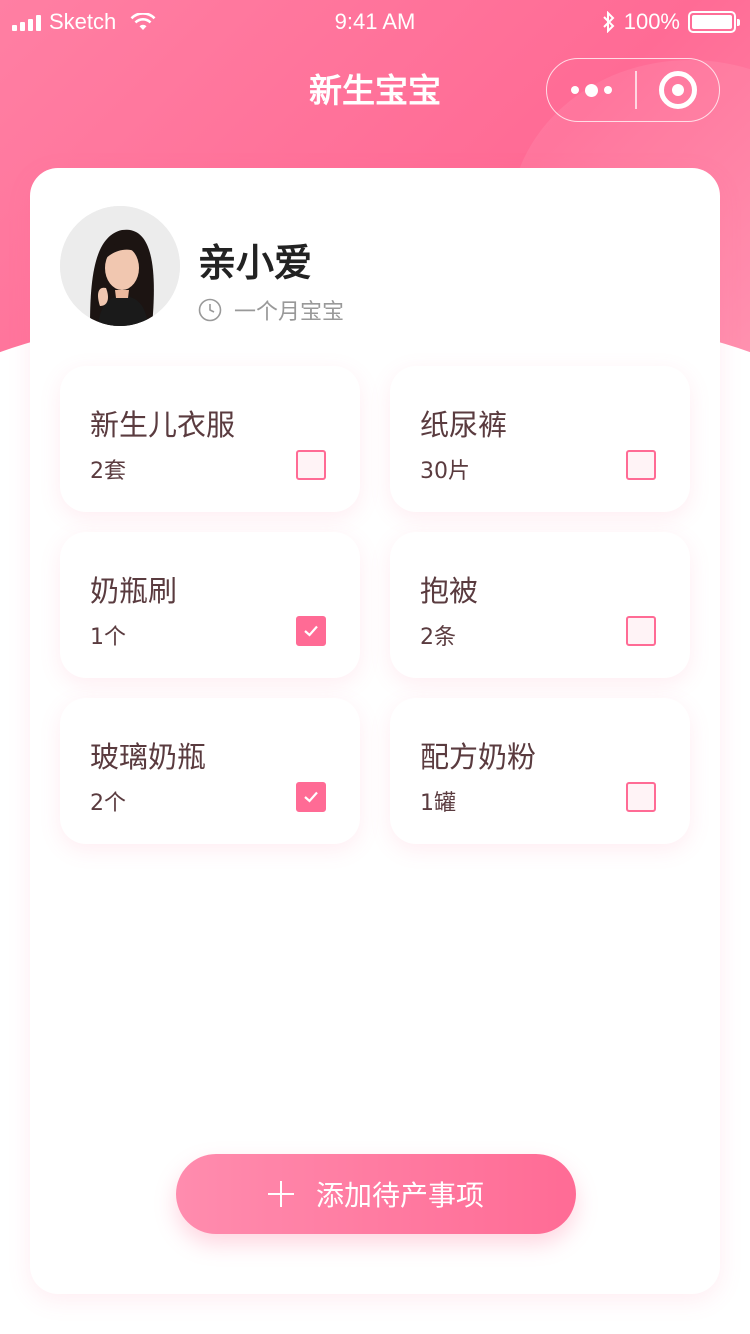  Describe the element at coordinates (210, 771) in the screenshot. I see `item-card: 玻璃奶瓶 2个` at that location.